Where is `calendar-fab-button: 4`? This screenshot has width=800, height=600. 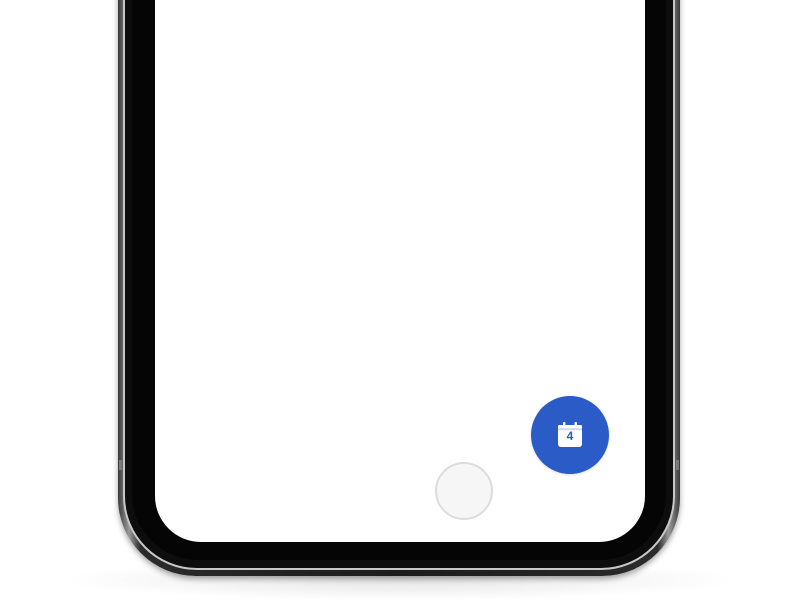 calendar-fab-button: 4 is located at coordinates (570, 435).